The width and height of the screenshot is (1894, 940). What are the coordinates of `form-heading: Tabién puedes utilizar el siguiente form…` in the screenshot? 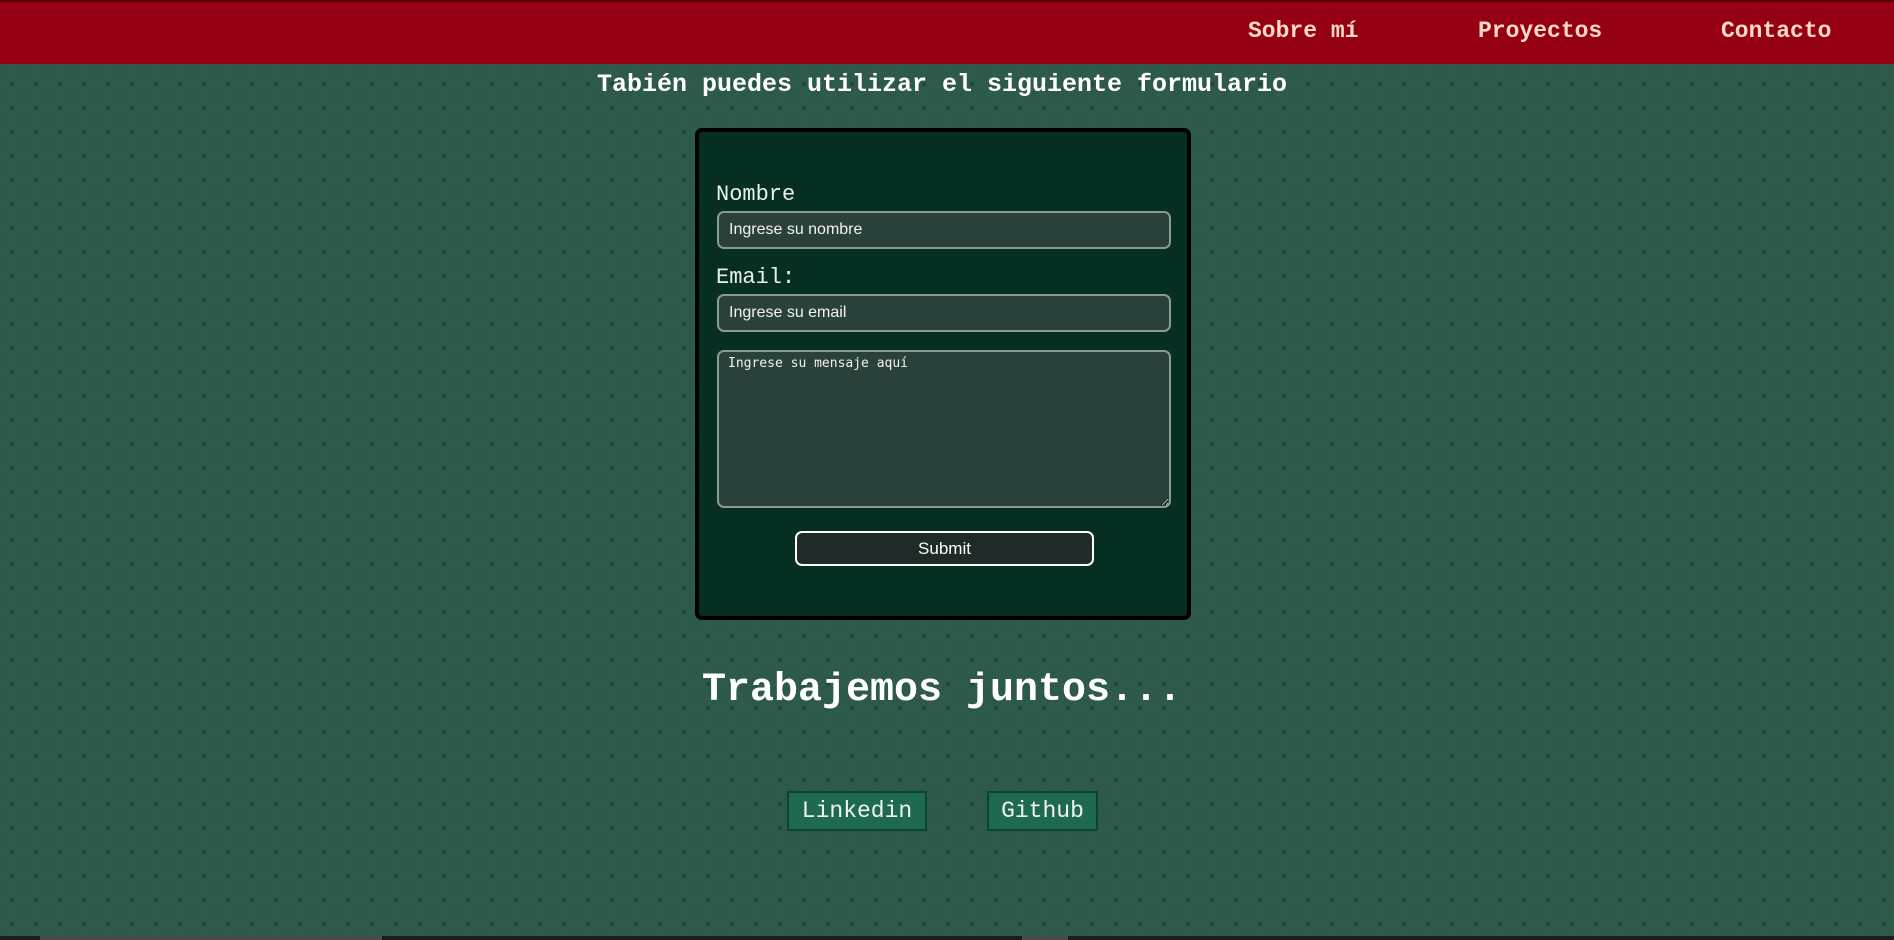 It's located at (942, 84).